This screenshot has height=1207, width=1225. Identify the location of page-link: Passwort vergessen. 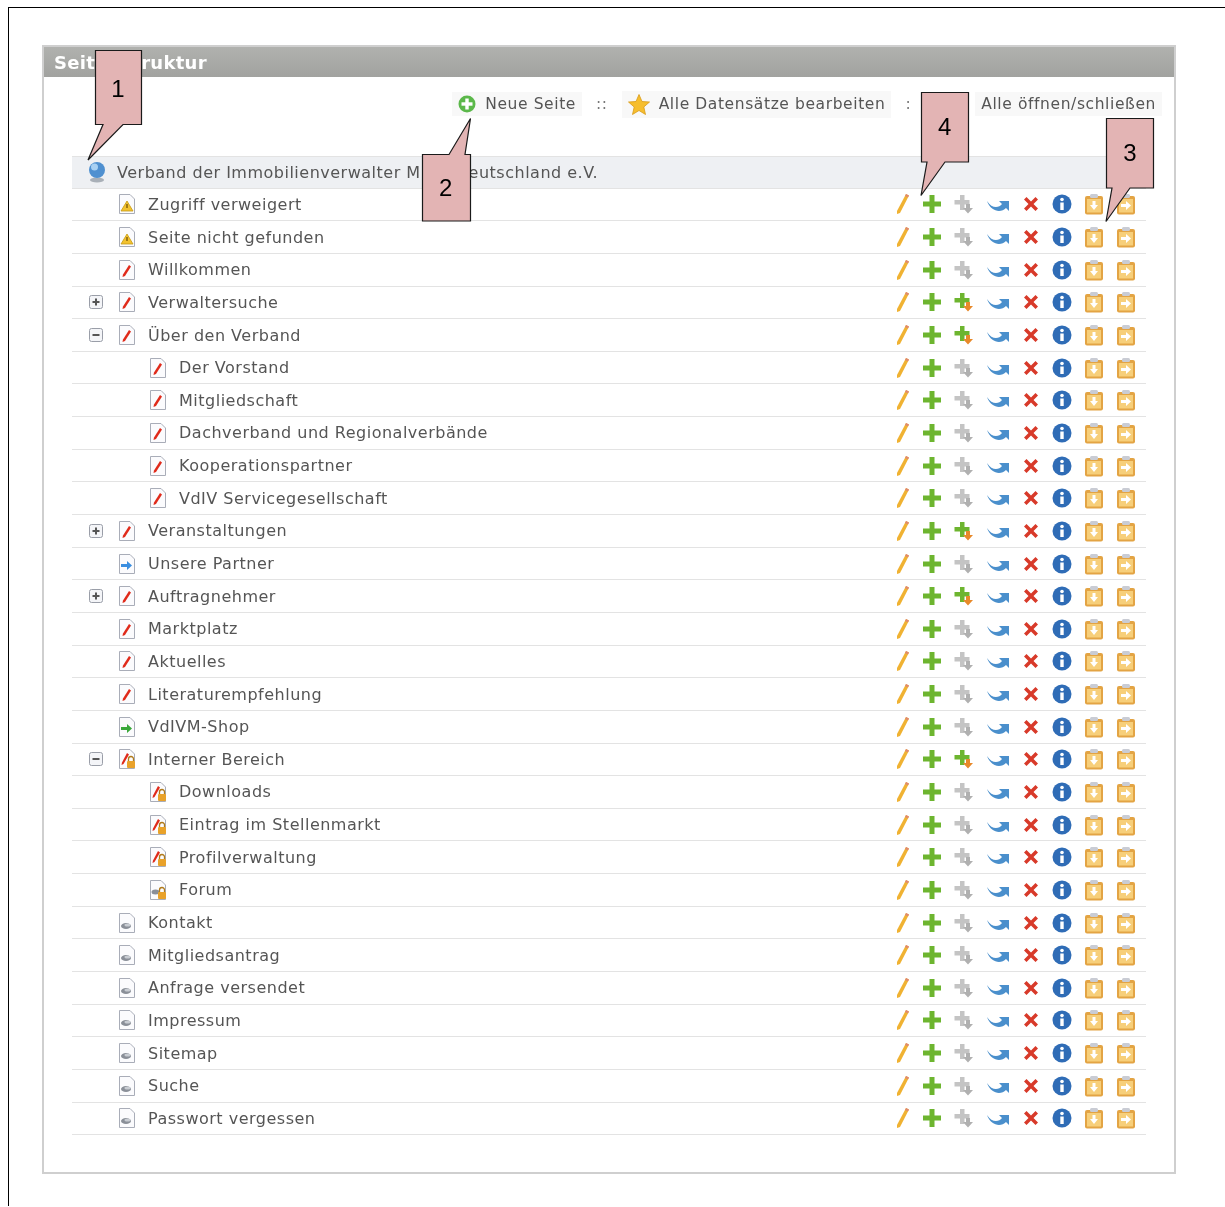
(232, 1118).